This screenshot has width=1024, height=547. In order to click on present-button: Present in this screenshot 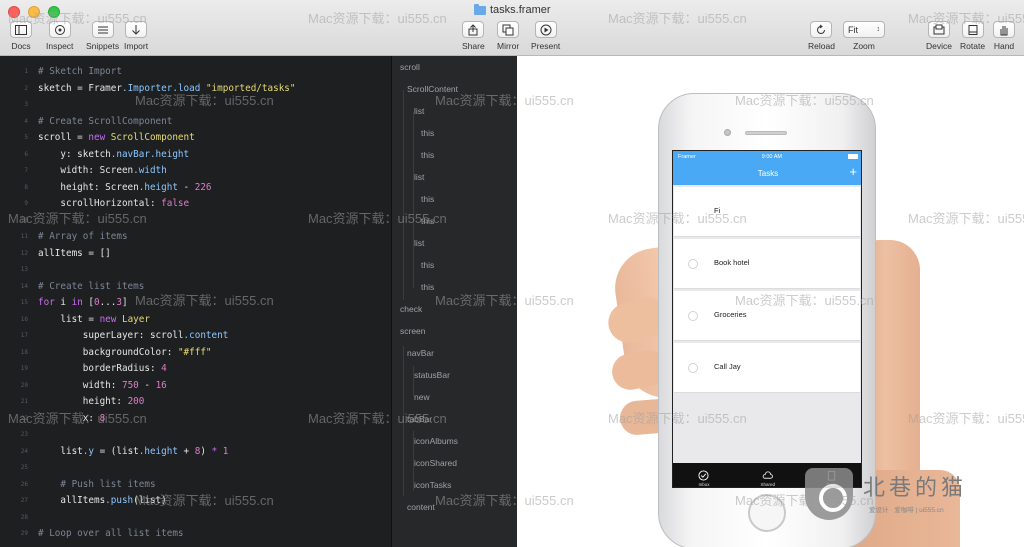, I will do `click(545, 36)`.